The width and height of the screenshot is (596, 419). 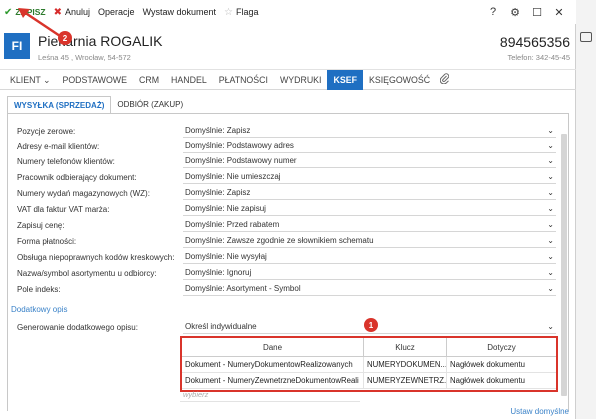 What do you see at coordinates (46, 131) in the screenshot?
I see `field-label: Pozycje zerowe:` at bounding box center [46, 131].